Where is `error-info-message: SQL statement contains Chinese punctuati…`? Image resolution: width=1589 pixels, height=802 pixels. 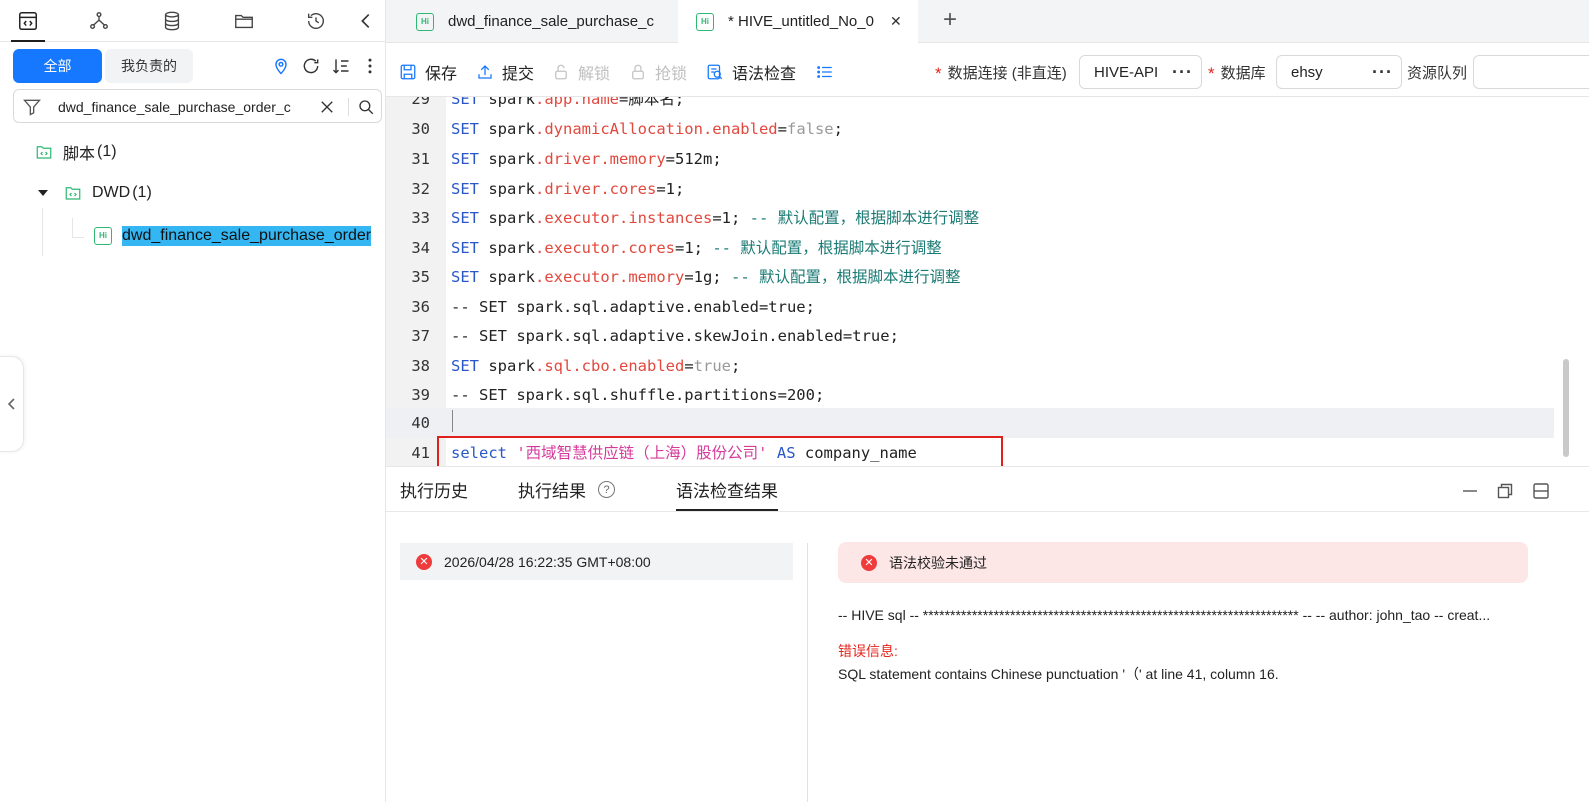
error-info-message: SQL statement contains Chinese punctuati… is located at coordinates (1058, 674).